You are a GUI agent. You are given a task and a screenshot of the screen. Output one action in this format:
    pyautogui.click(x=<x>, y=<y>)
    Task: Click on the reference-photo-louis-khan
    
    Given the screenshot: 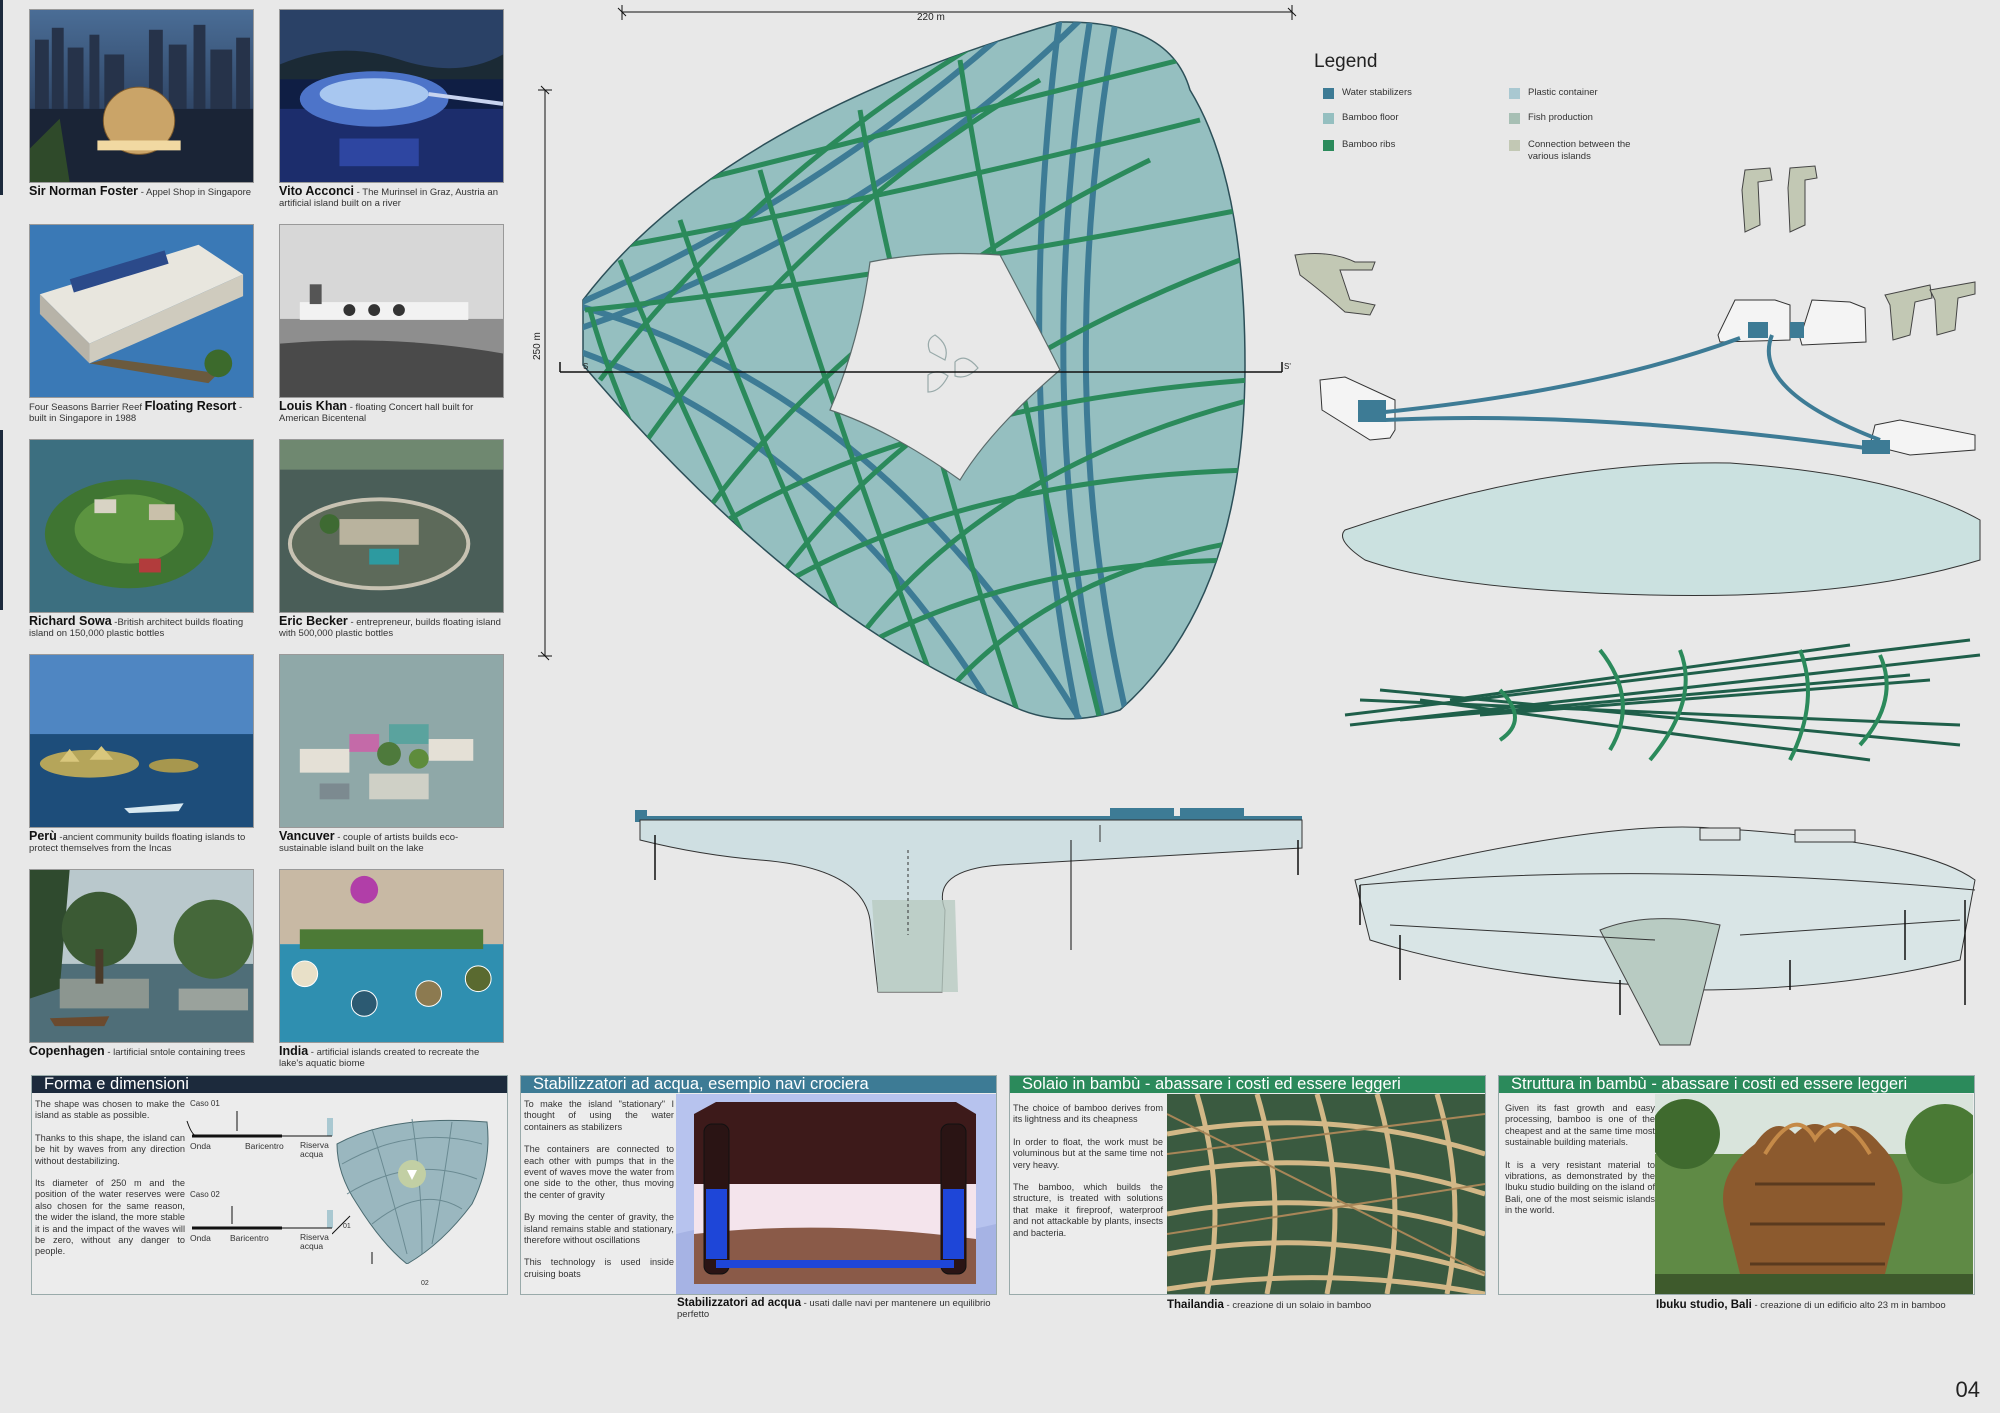 What is the action you would take?
    pyautogui.click(x=391, y=311)
    